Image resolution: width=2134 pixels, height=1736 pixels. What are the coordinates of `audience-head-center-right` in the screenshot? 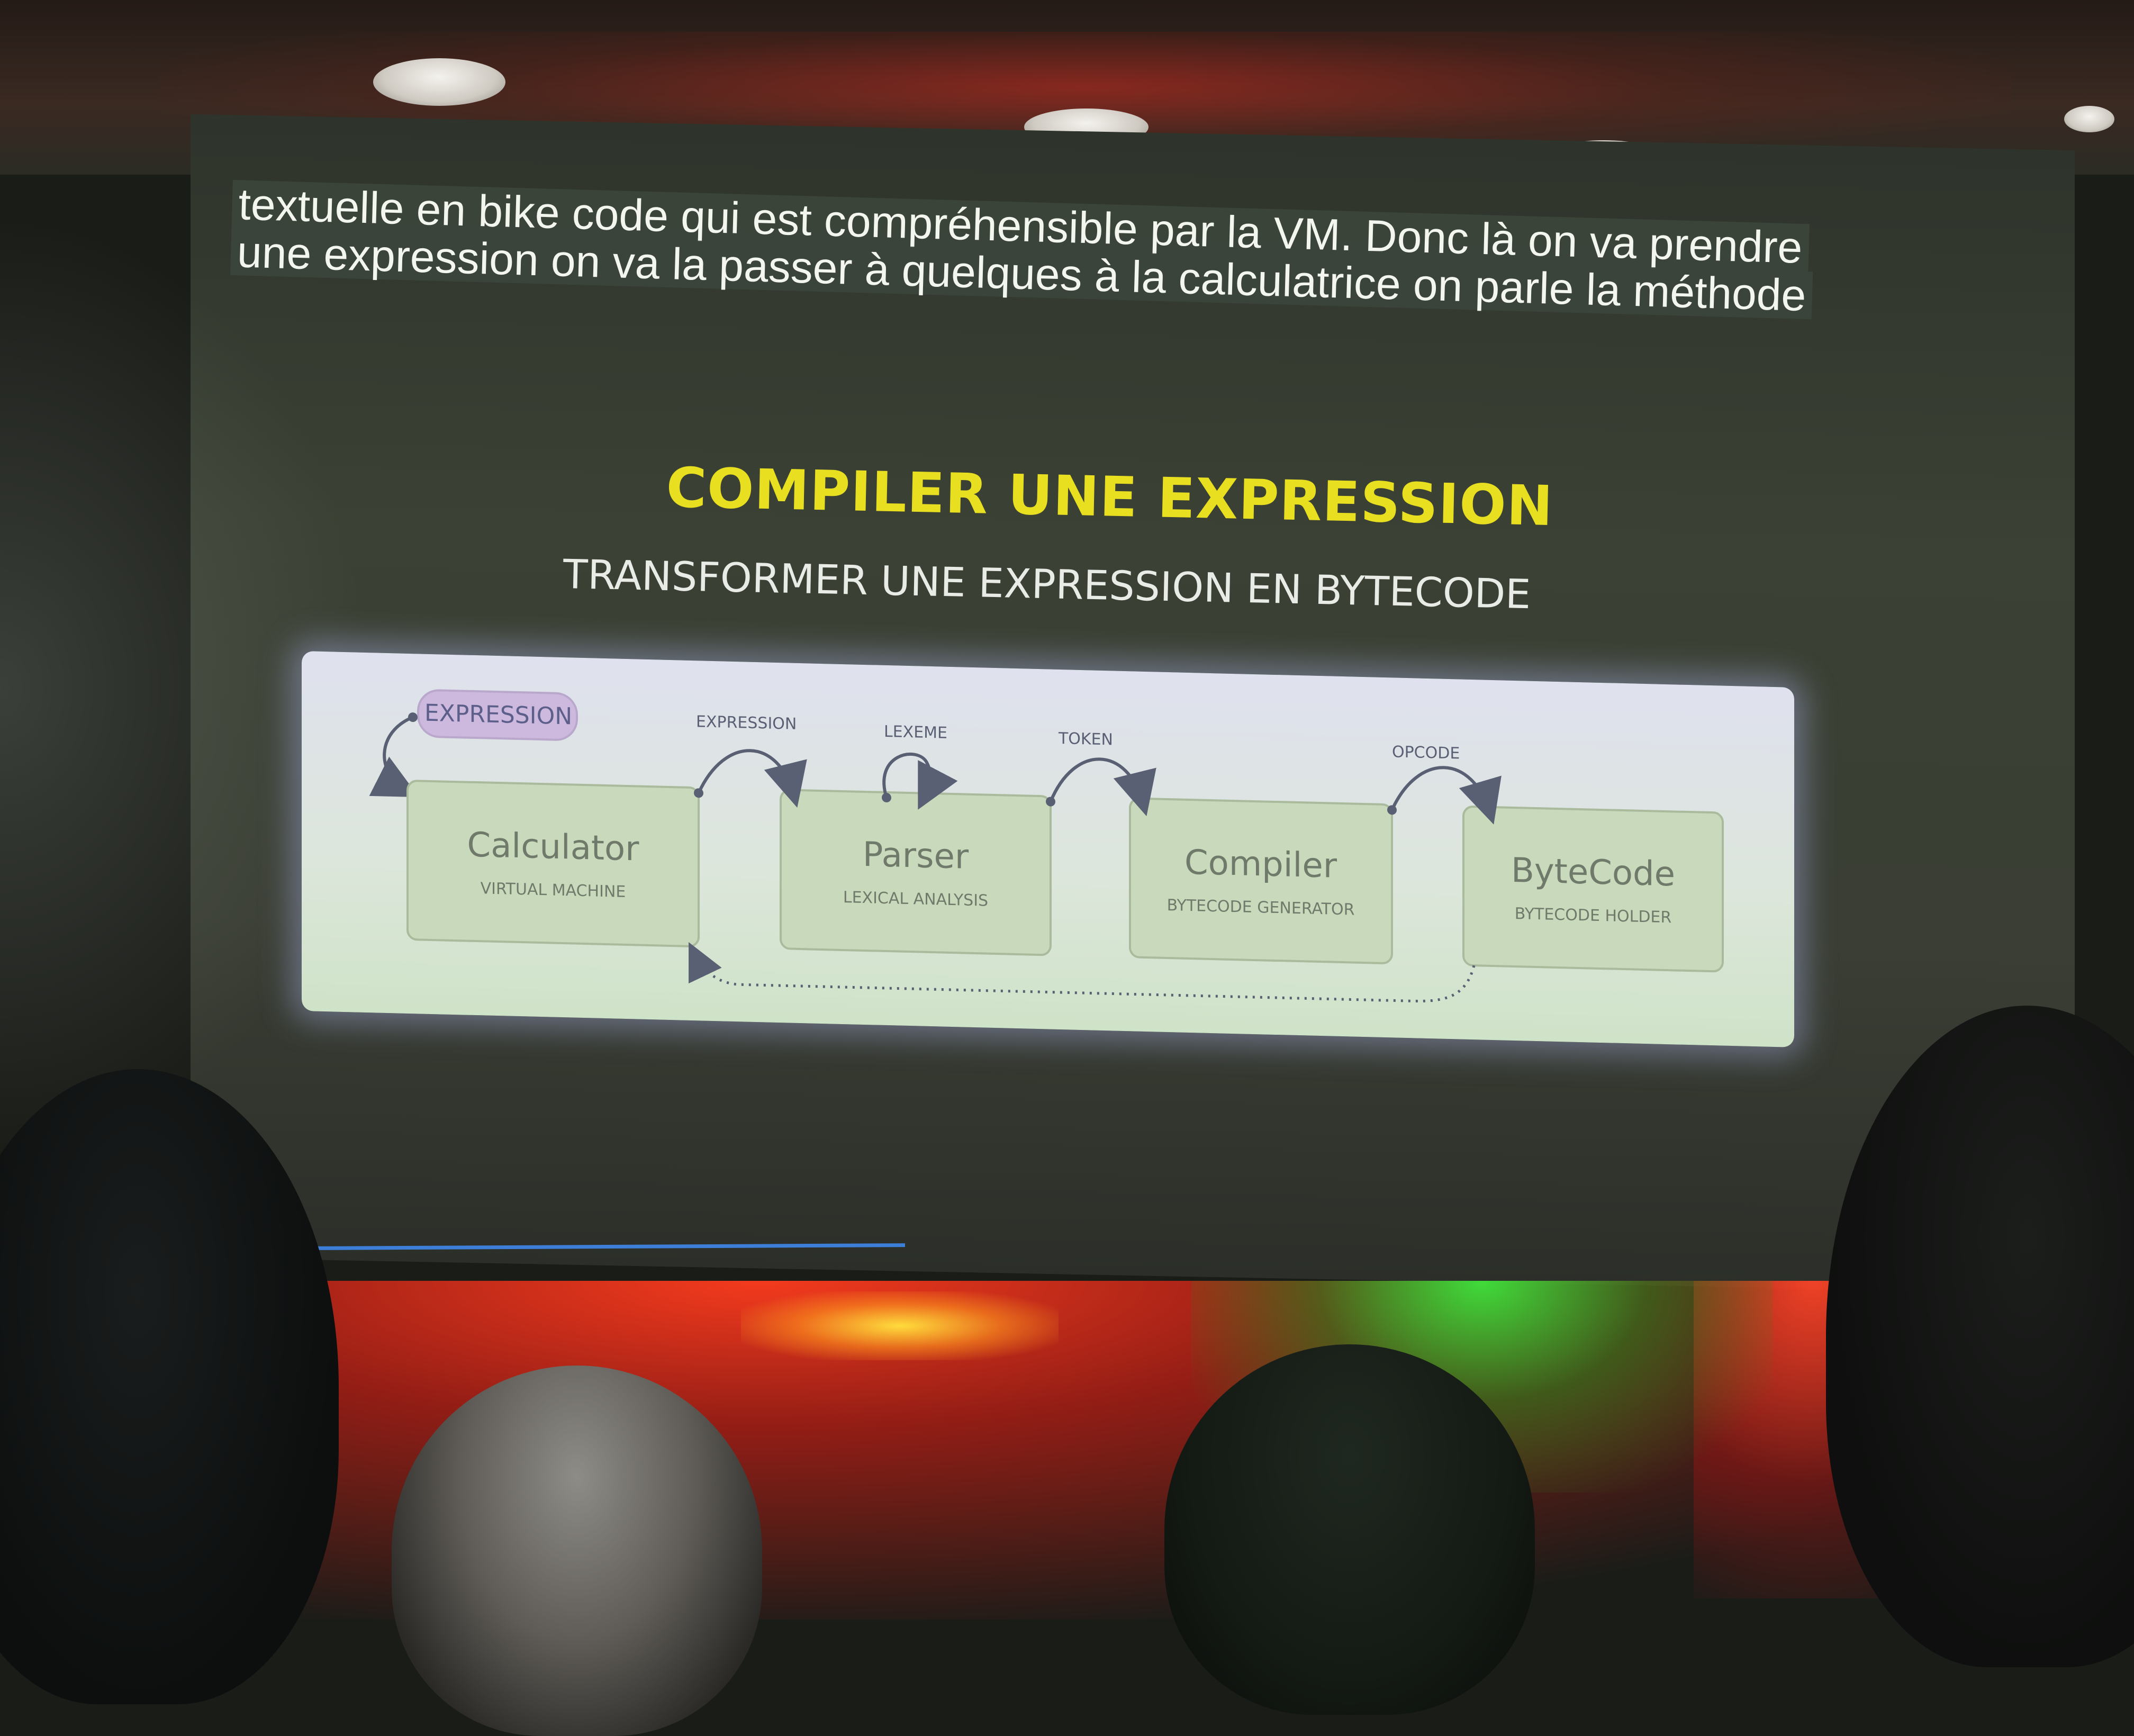 It's located at (1349, 1530).